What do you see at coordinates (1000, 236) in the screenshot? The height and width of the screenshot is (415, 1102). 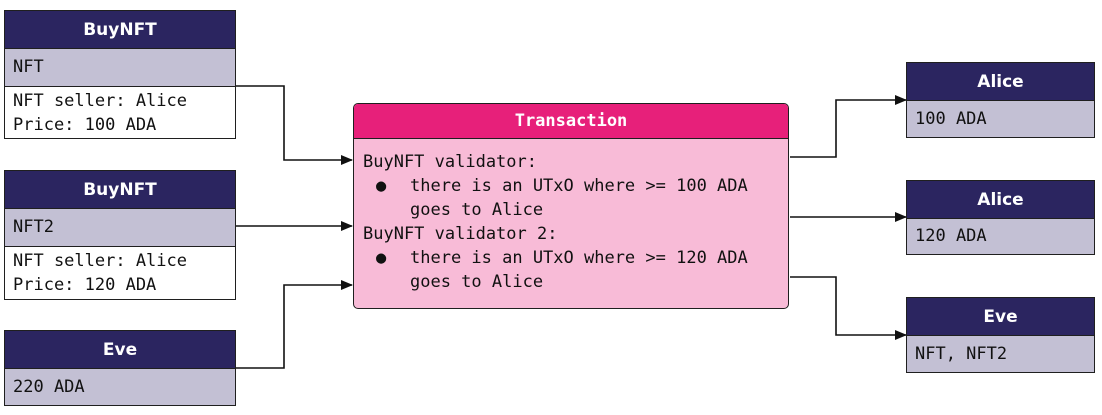 I see `utxo-value: 120 ADA` at bounding box center [1000, 236].